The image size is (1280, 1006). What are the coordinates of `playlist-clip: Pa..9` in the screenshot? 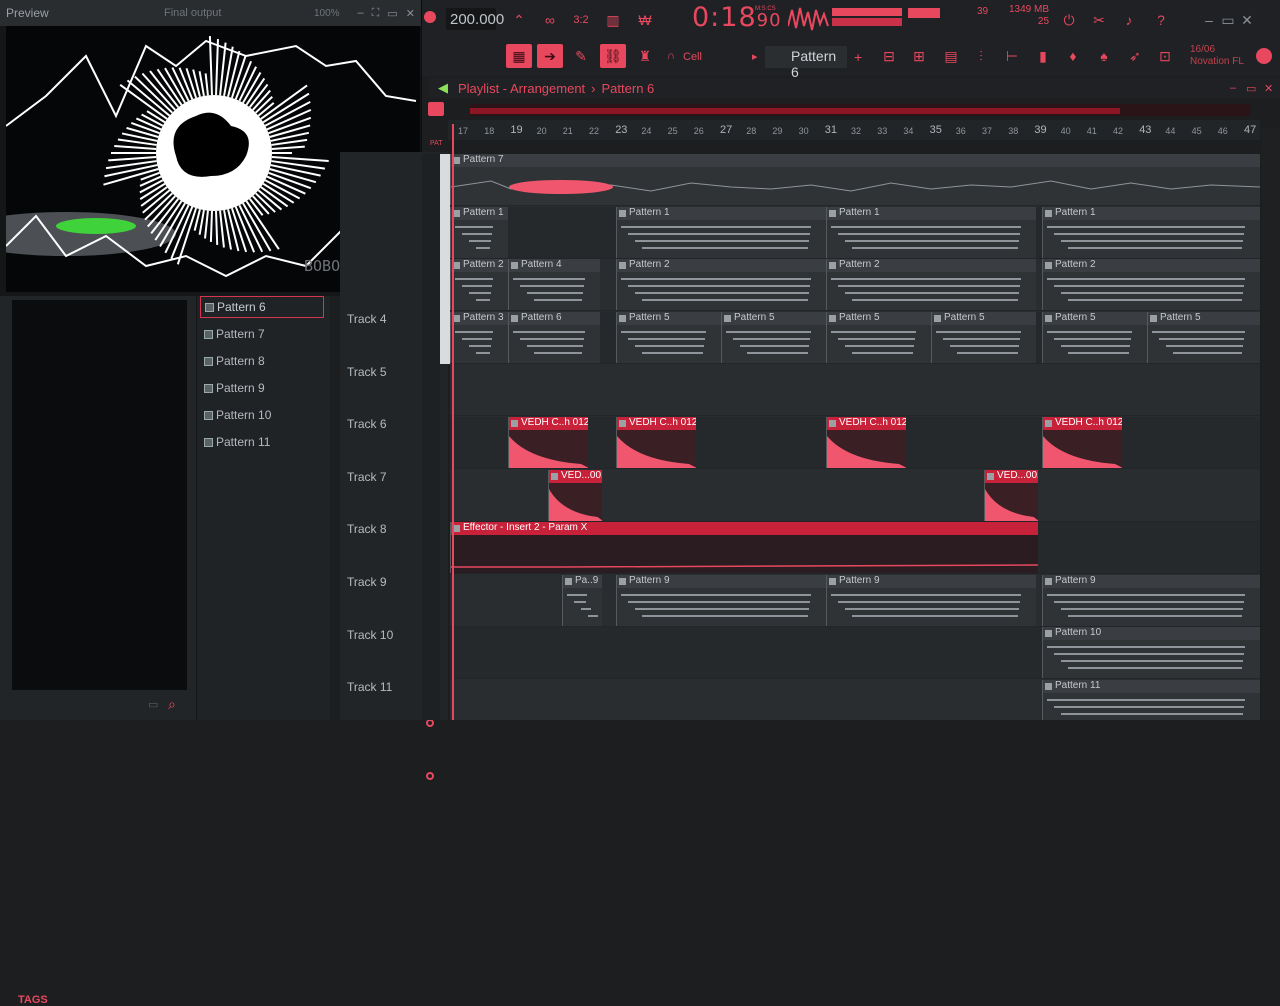 It's located at (582, 600).